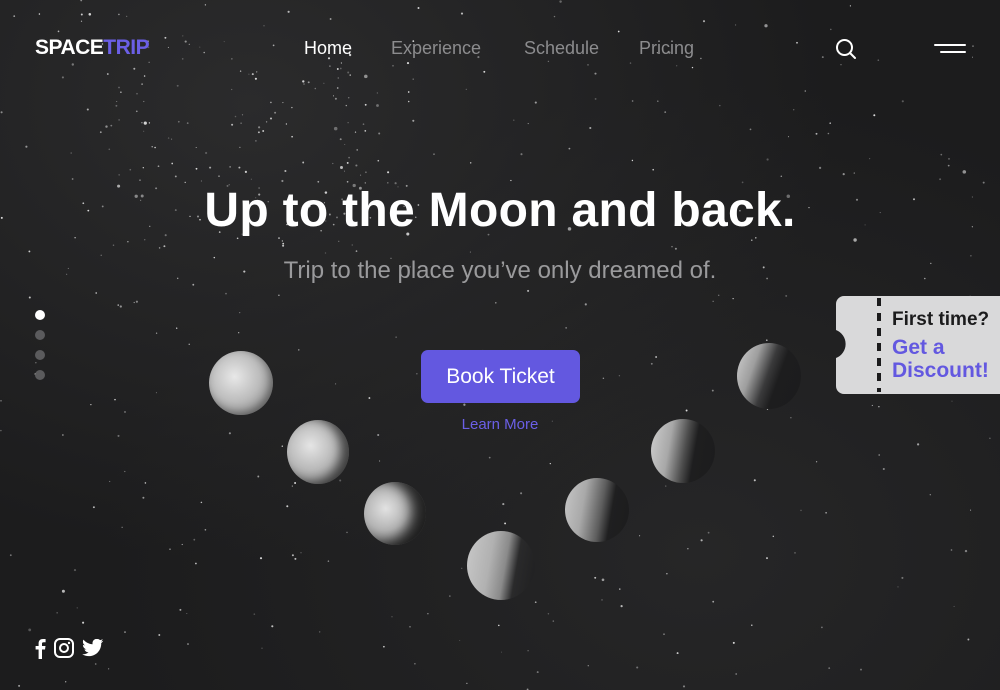 This screenshot has width=1000, height=690. I want to click on twitter-icon, so click(93, 648).